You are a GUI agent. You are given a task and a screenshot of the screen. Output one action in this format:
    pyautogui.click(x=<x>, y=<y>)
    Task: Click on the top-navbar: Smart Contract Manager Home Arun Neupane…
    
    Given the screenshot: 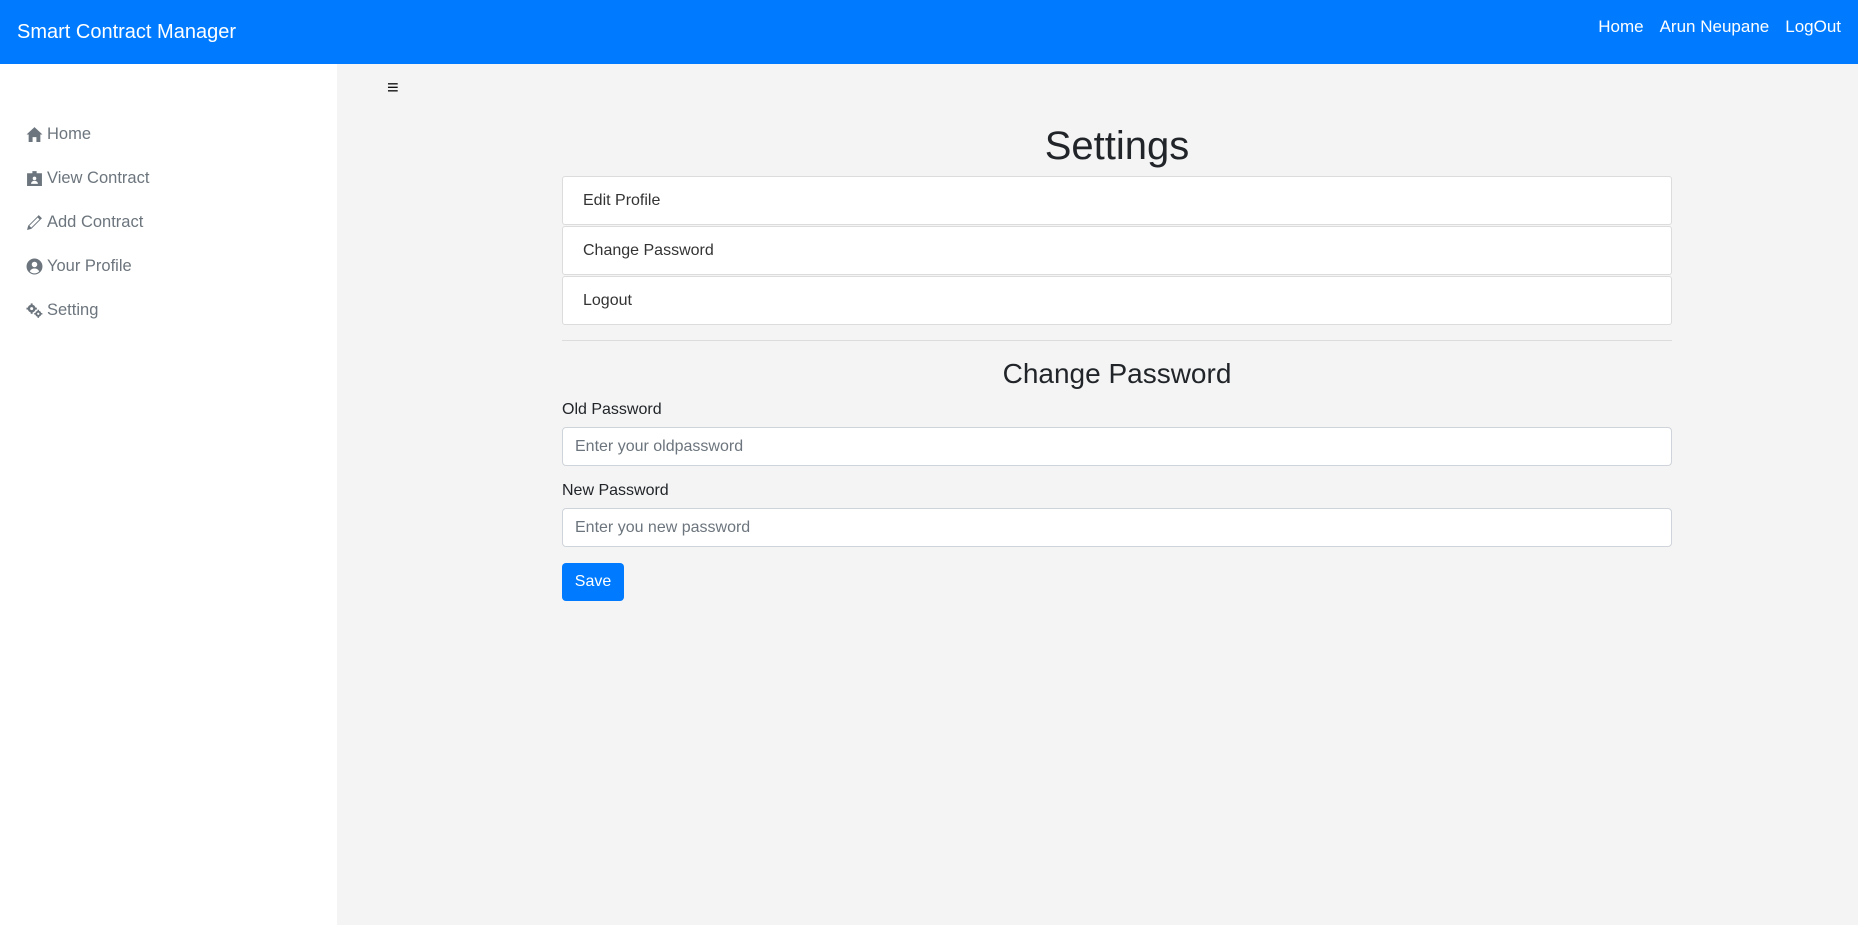 What is the action you would take?
    pyautogui.click(x=929, y=32)
    